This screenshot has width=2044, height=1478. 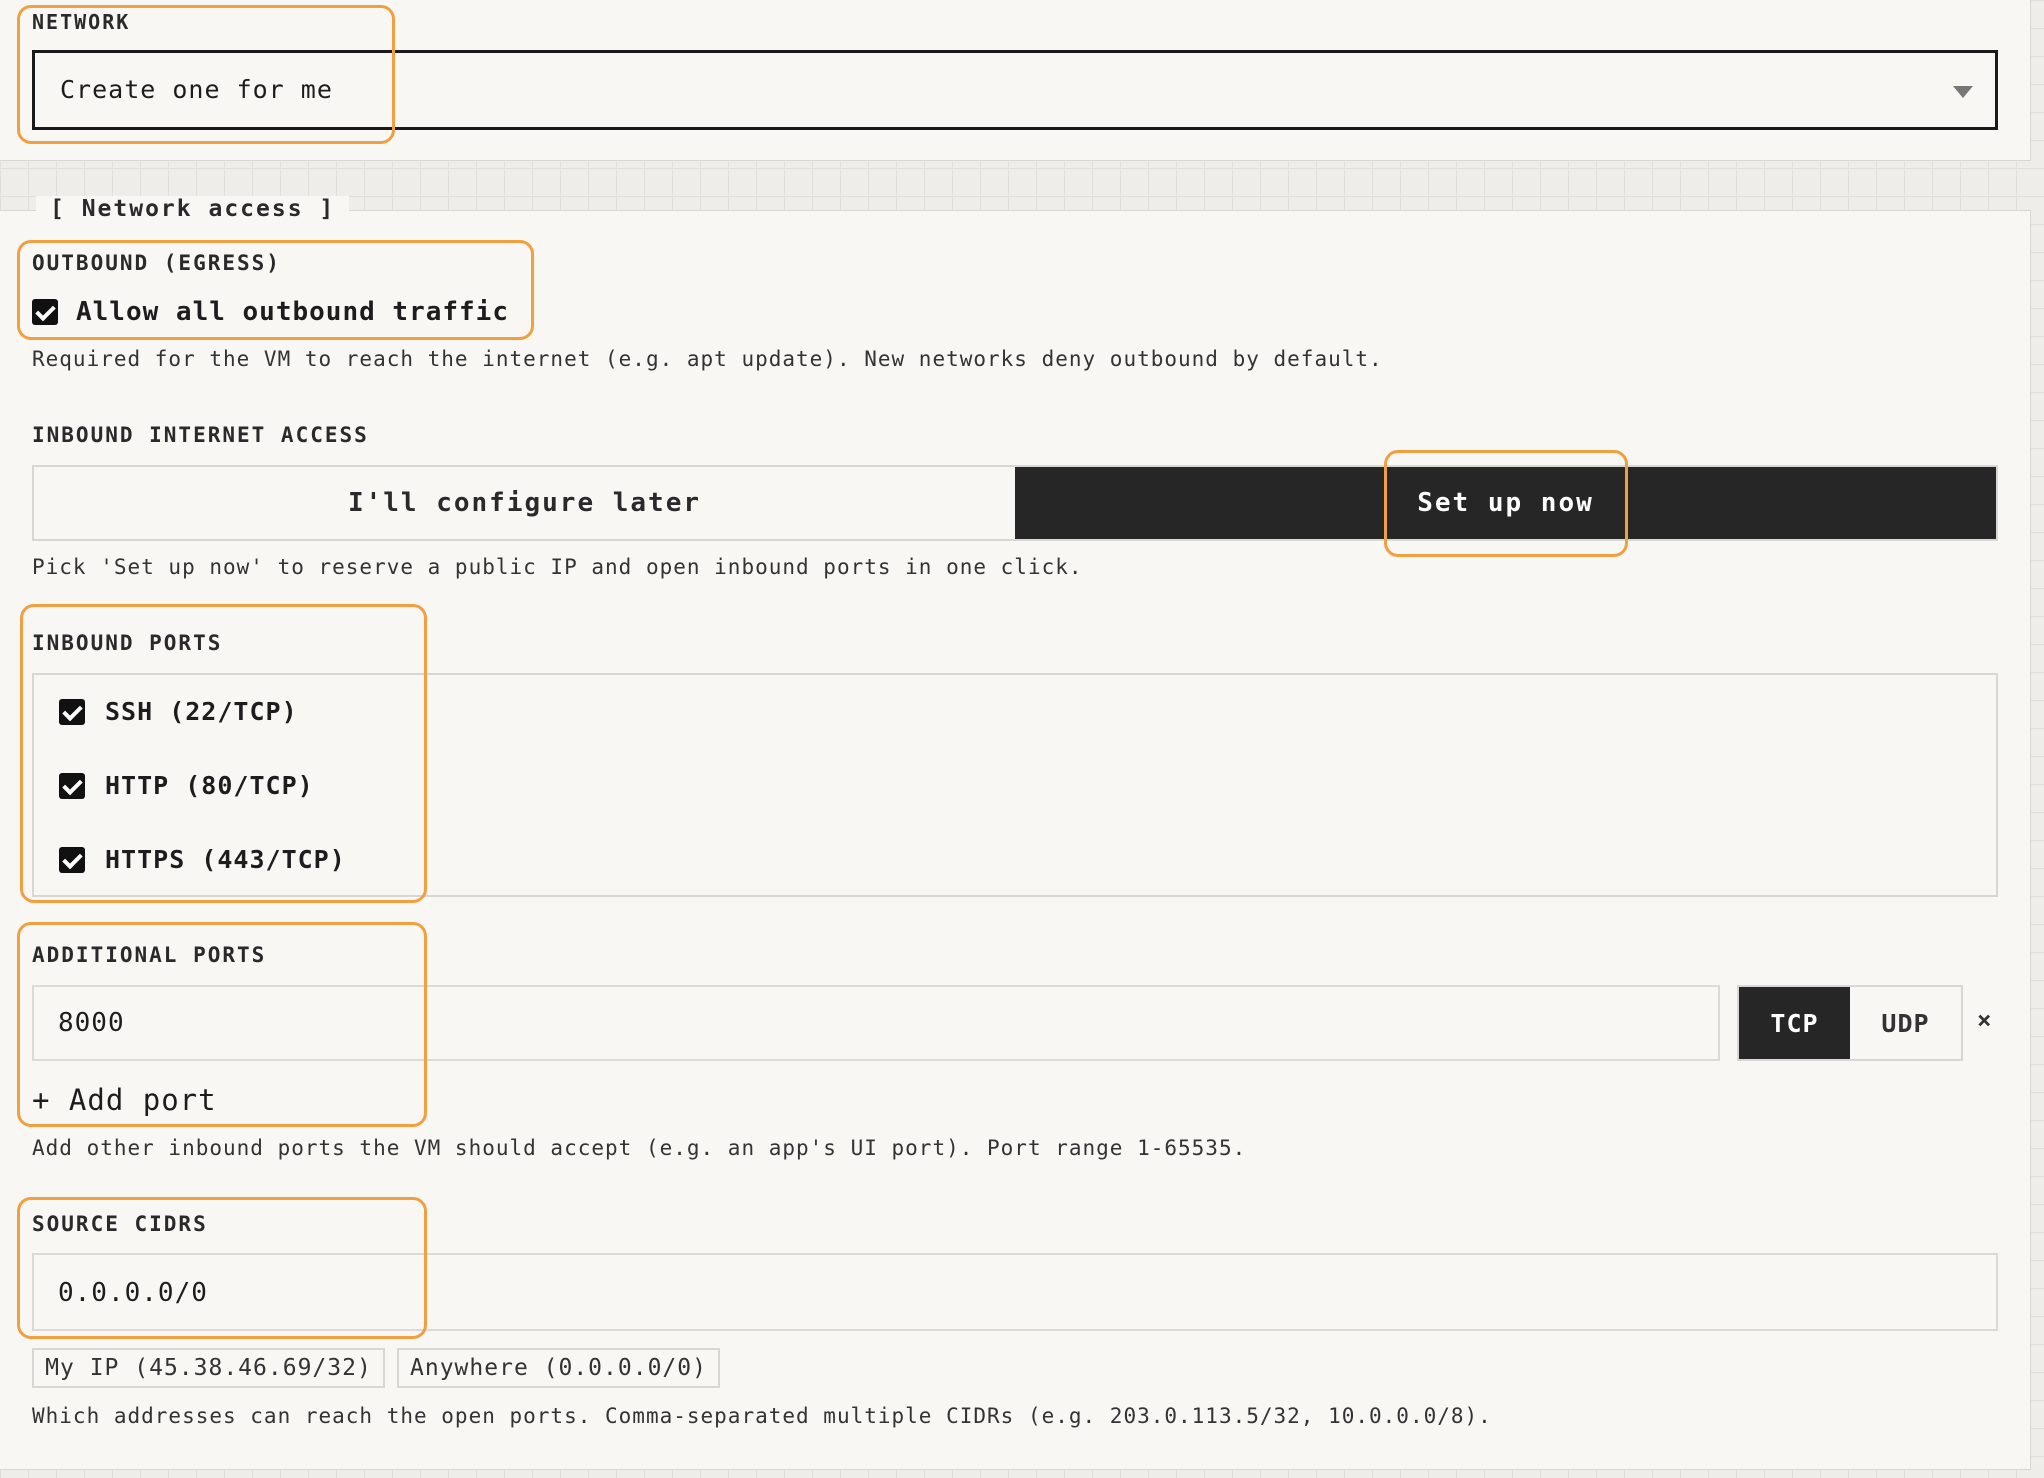 What do you see at coordinates (209, 785) in the screenshot?
I see `port-http-label: HTTP (80/TCP)` at bounding box center [209, 785].